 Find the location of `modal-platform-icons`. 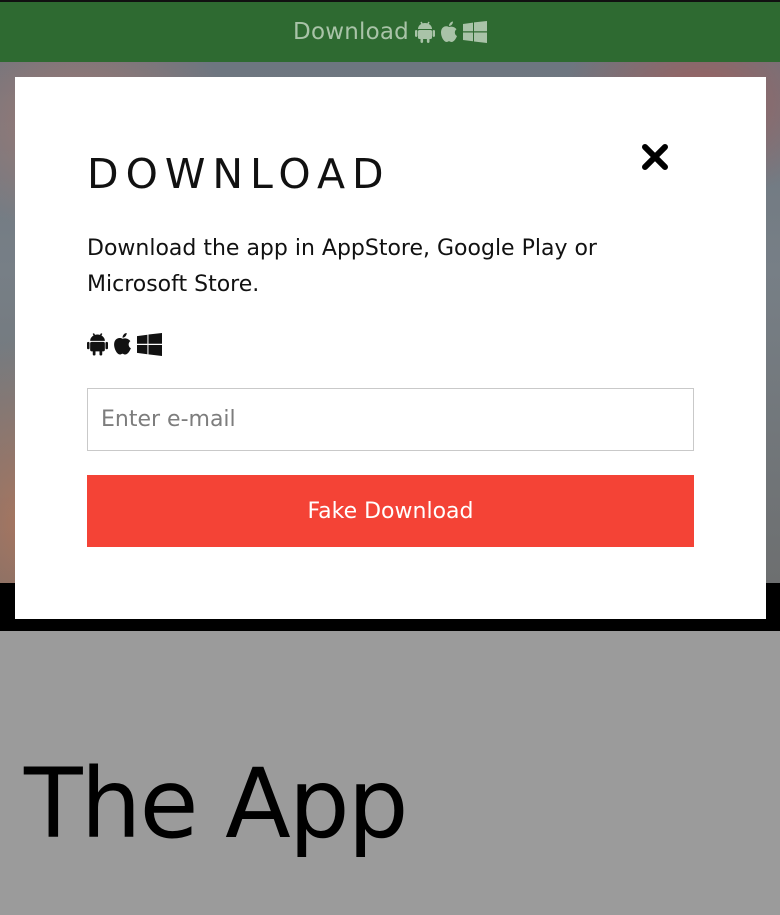

modal-platform-icons is located at coordinates (124, 344).